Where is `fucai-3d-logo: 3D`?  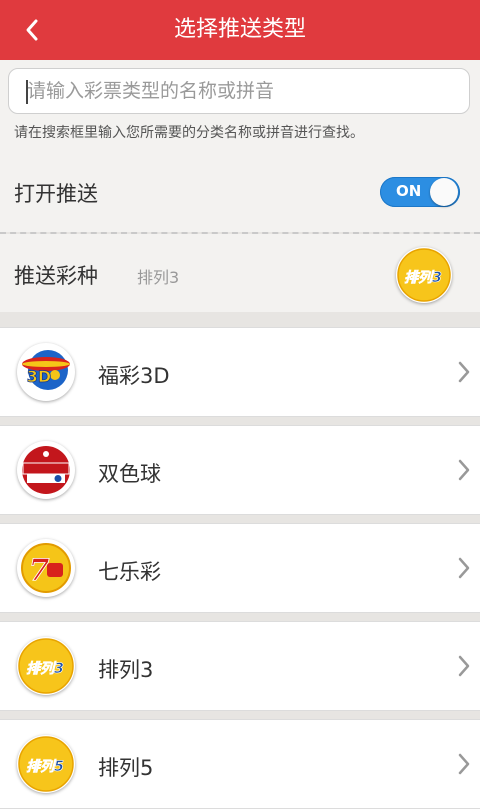
fucai-3d-logo: 3D is located at coordinates (46, 372).